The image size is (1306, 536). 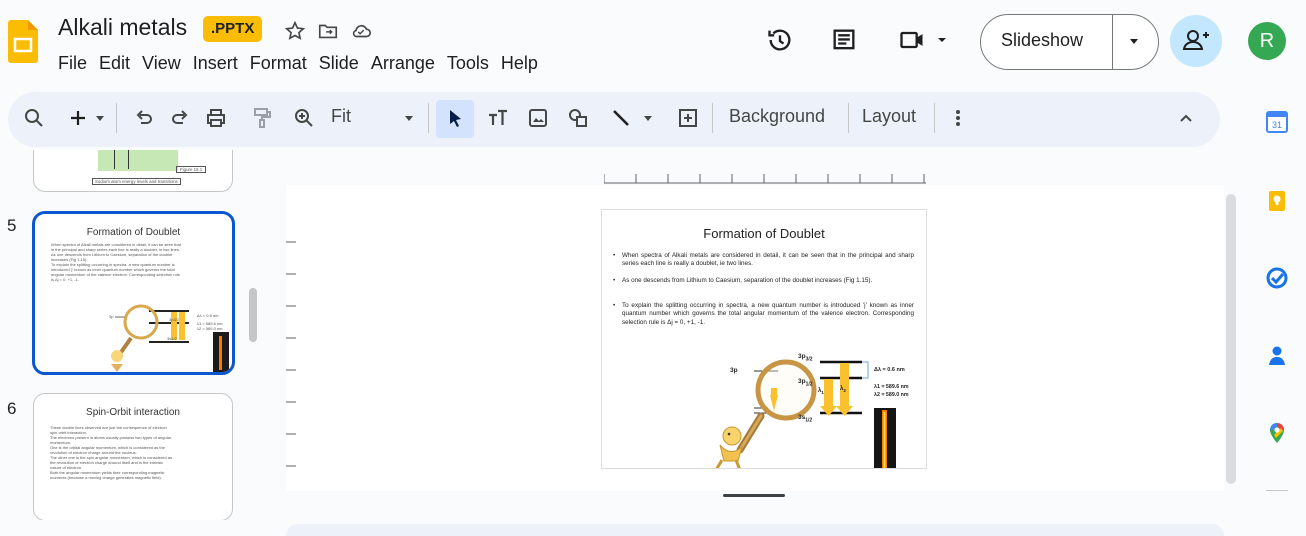 I want to click on svg-text: 31, so click(x=1277, y=125).